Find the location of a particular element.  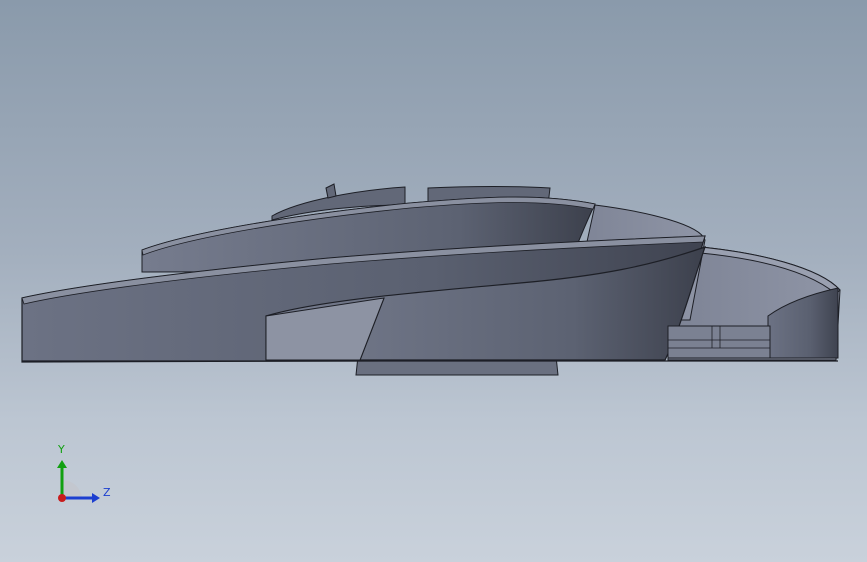

y-axis-label: Y is located at coordinates (61, 449).